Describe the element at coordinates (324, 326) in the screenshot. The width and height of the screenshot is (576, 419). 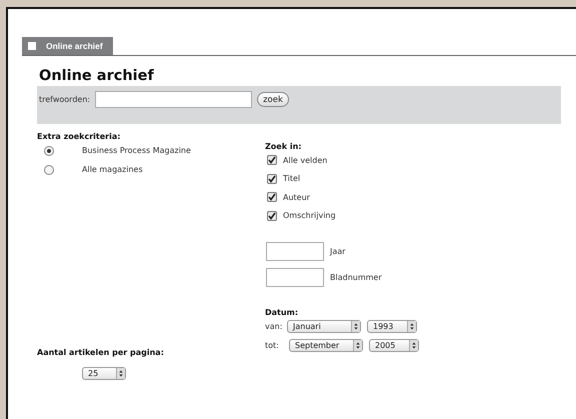
I see `month-select: Januari` at that location.